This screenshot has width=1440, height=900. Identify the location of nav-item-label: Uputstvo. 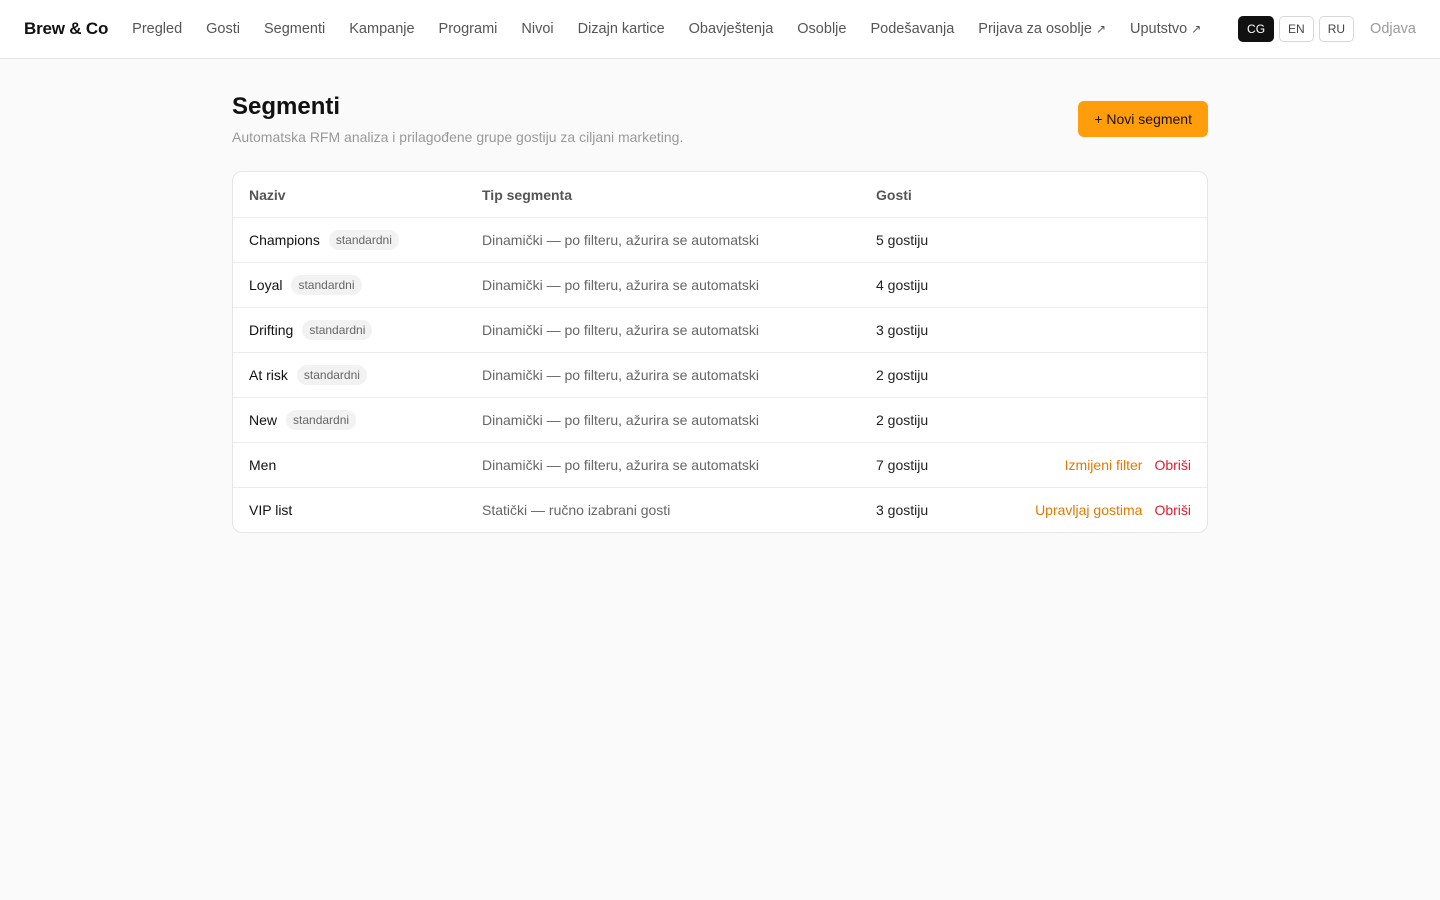
(1159, 29).